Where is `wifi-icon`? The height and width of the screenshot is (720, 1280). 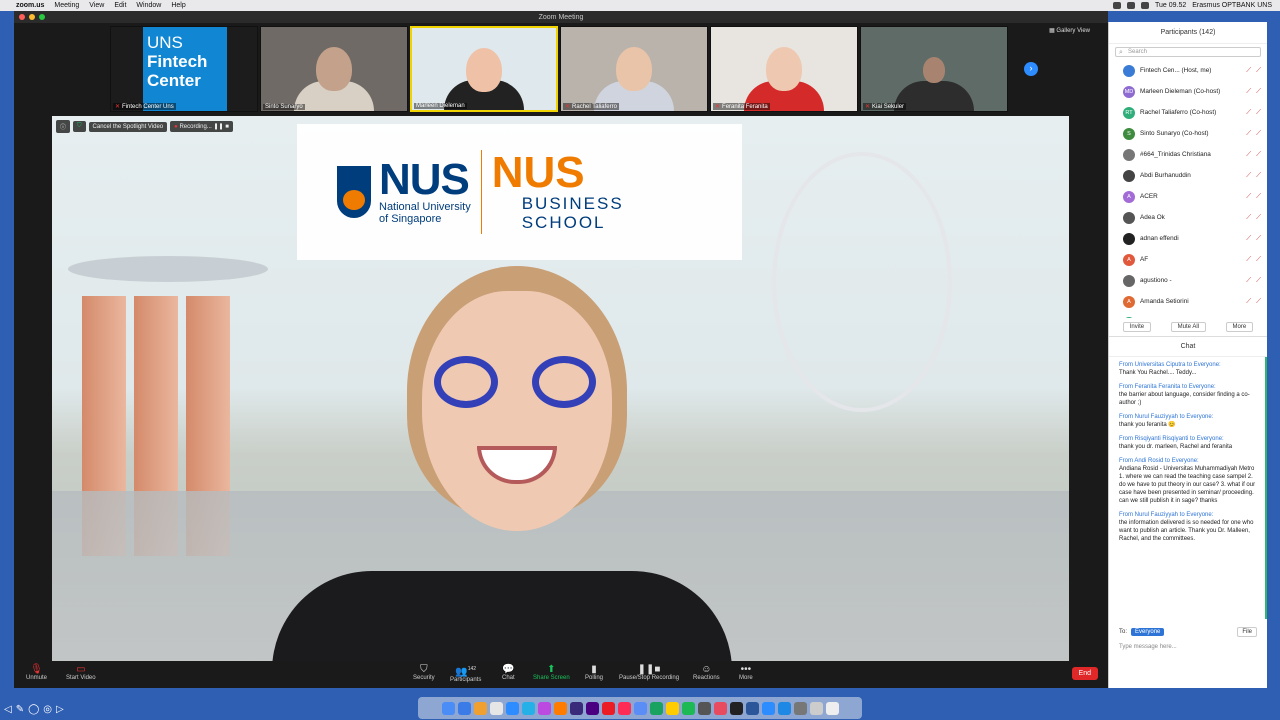 wifi-icon is located at coordinates (1130, 5).